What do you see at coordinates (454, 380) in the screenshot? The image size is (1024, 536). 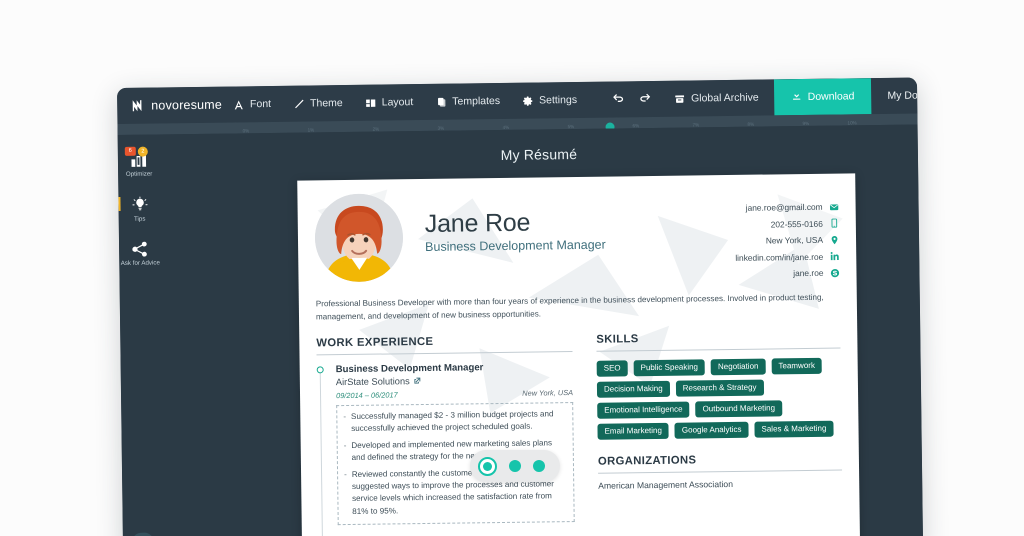 I see `job-company: AirState Solutions` at bounding box center [454, 380].